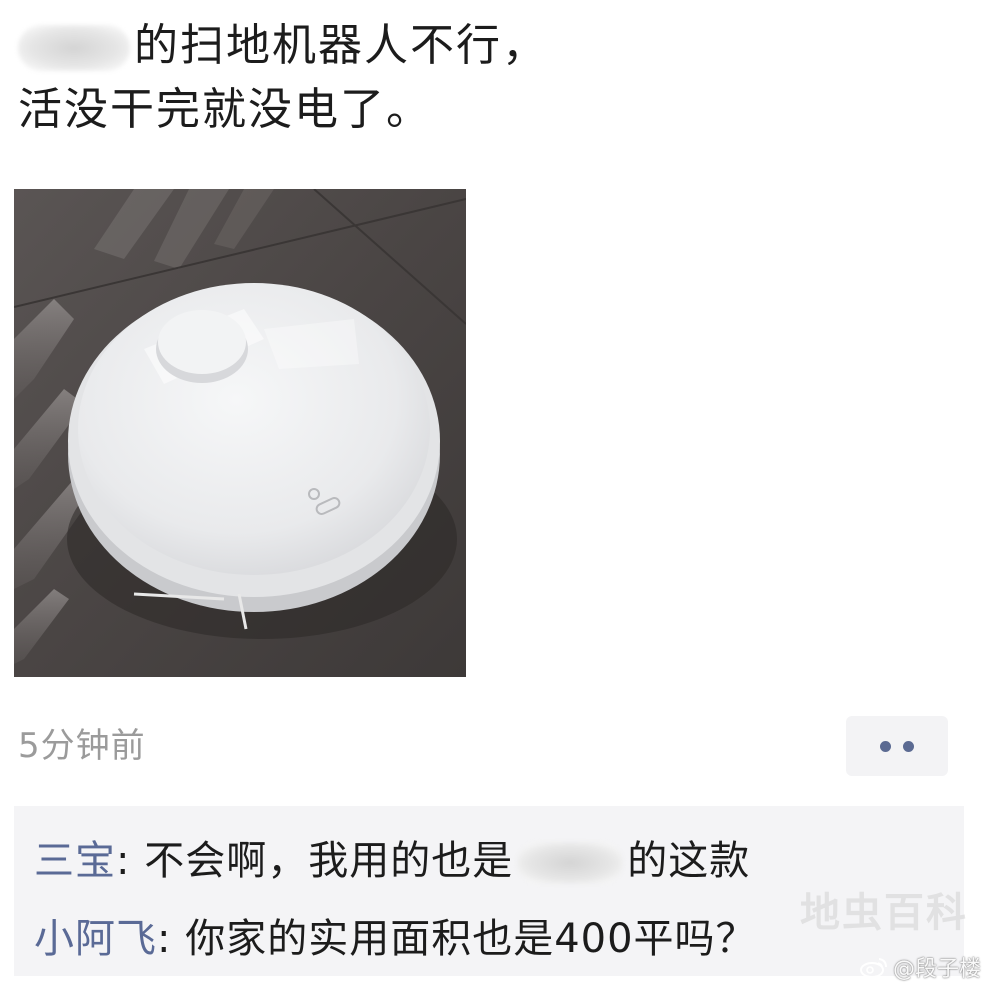 This screenshot has width=991, height=991. I want to click on comment-author: 小阿飞, so click(95, 939).